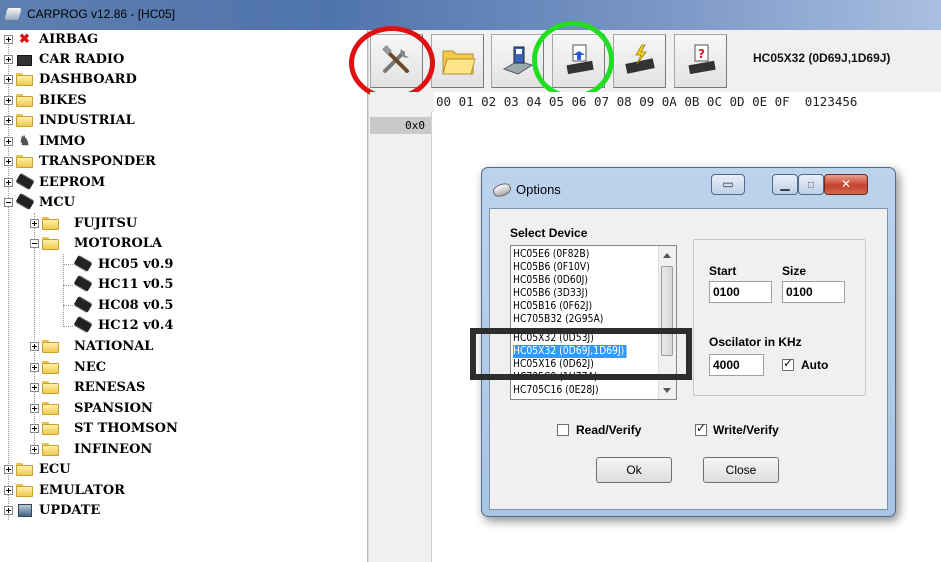 The width and height of the screenshot is (941, 562). I want to click on open-button, so click(457, 61).